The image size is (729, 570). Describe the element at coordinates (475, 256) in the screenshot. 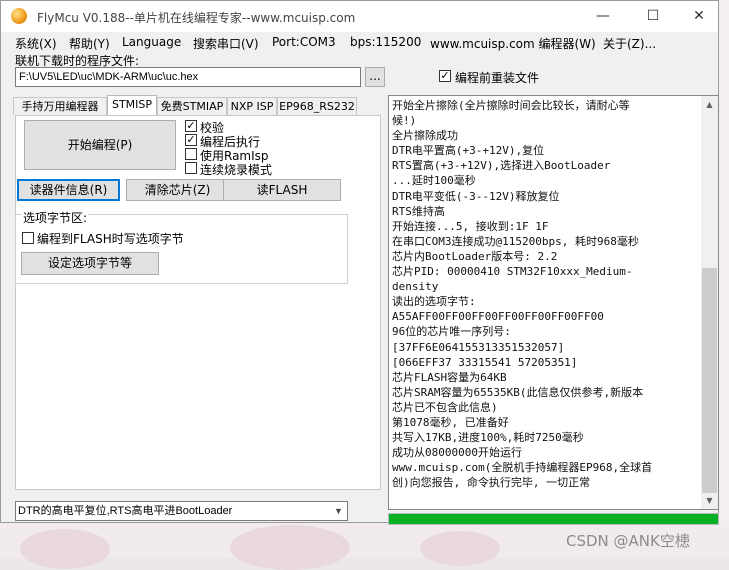

I see `log-line: 芯片内BootLoader版本号: 2.2` at that location.